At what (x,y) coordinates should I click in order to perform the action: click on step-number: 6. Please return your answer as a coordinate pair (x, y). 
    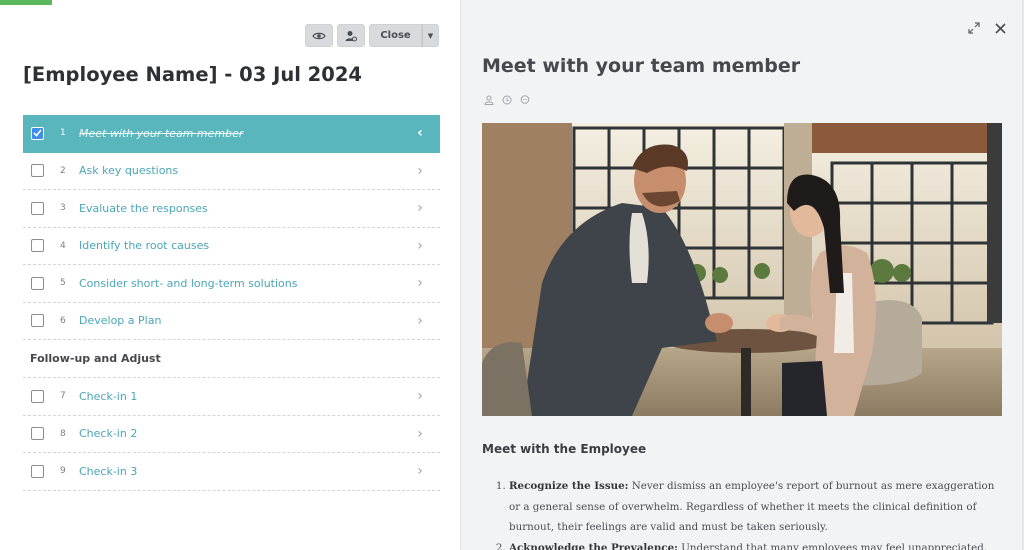
    Looking at the image, I should click on (63, 320).